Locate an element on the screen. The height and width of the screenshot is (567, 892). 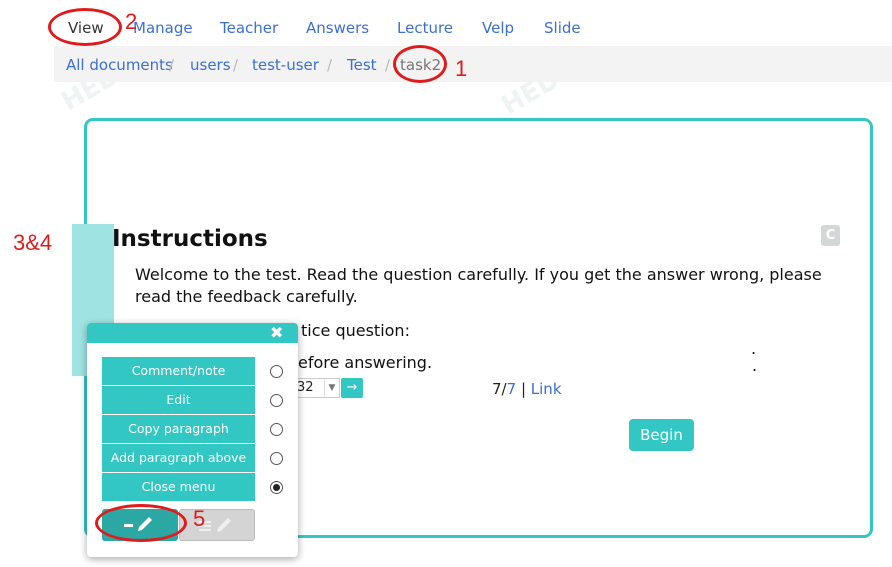
chevron-down-icon: ▼ is located at coordinates (331, 388).